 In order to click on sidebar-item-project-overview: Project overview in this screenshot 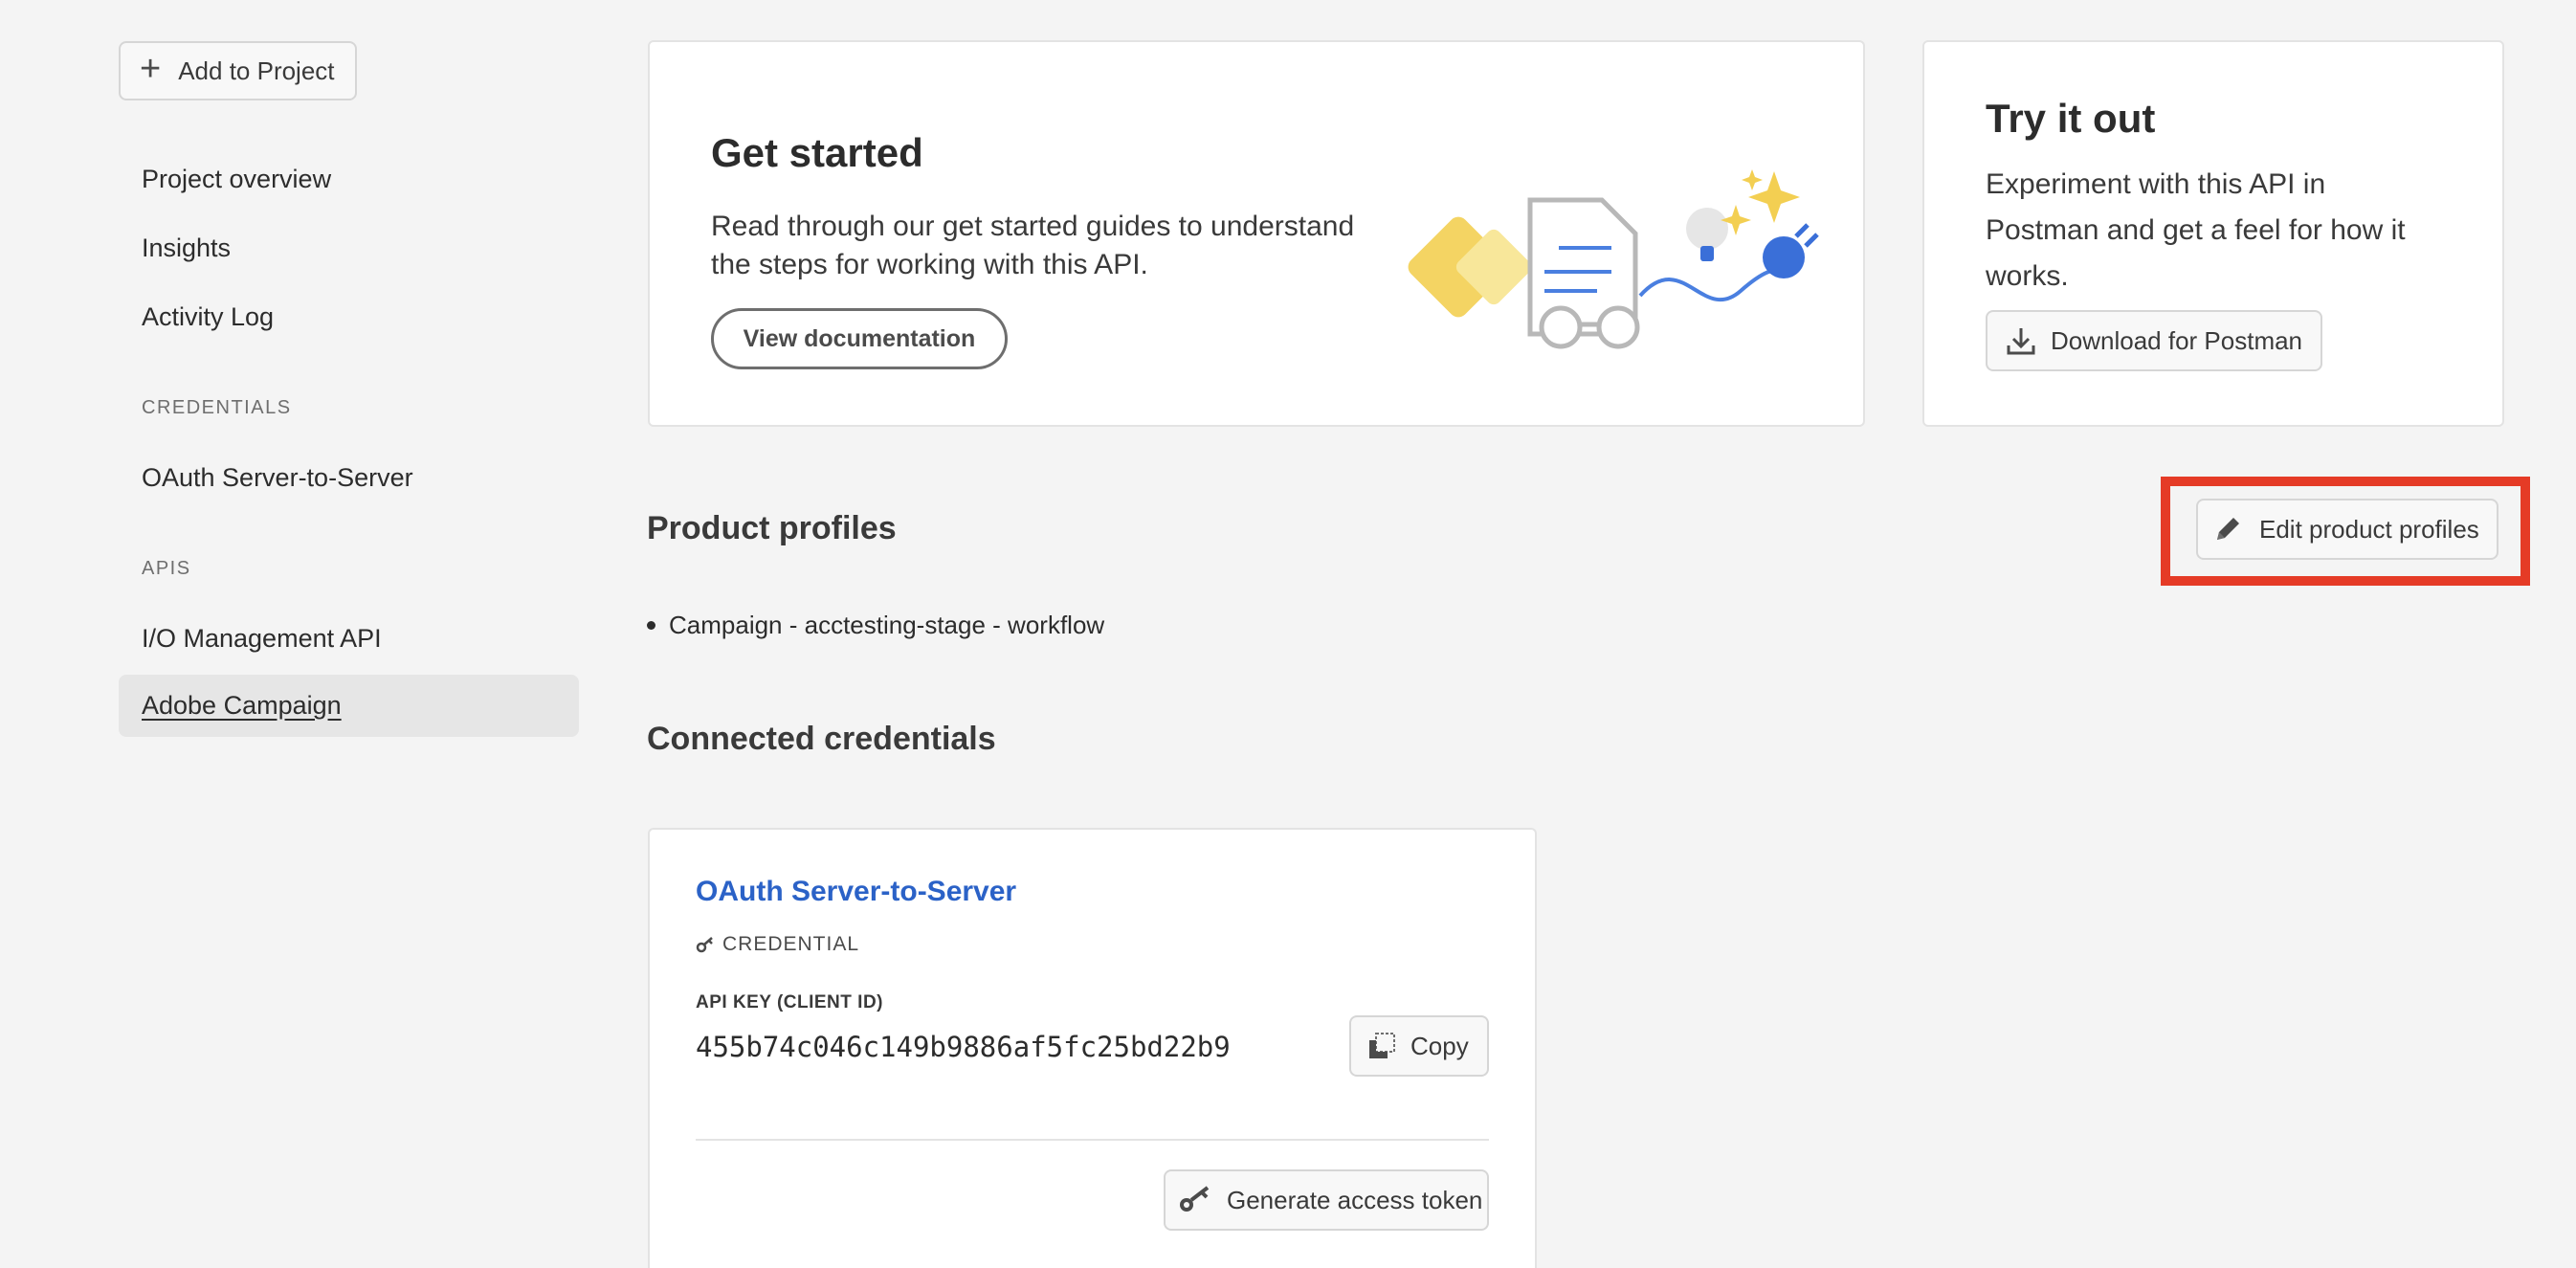, I will do `click(236, 179)`.